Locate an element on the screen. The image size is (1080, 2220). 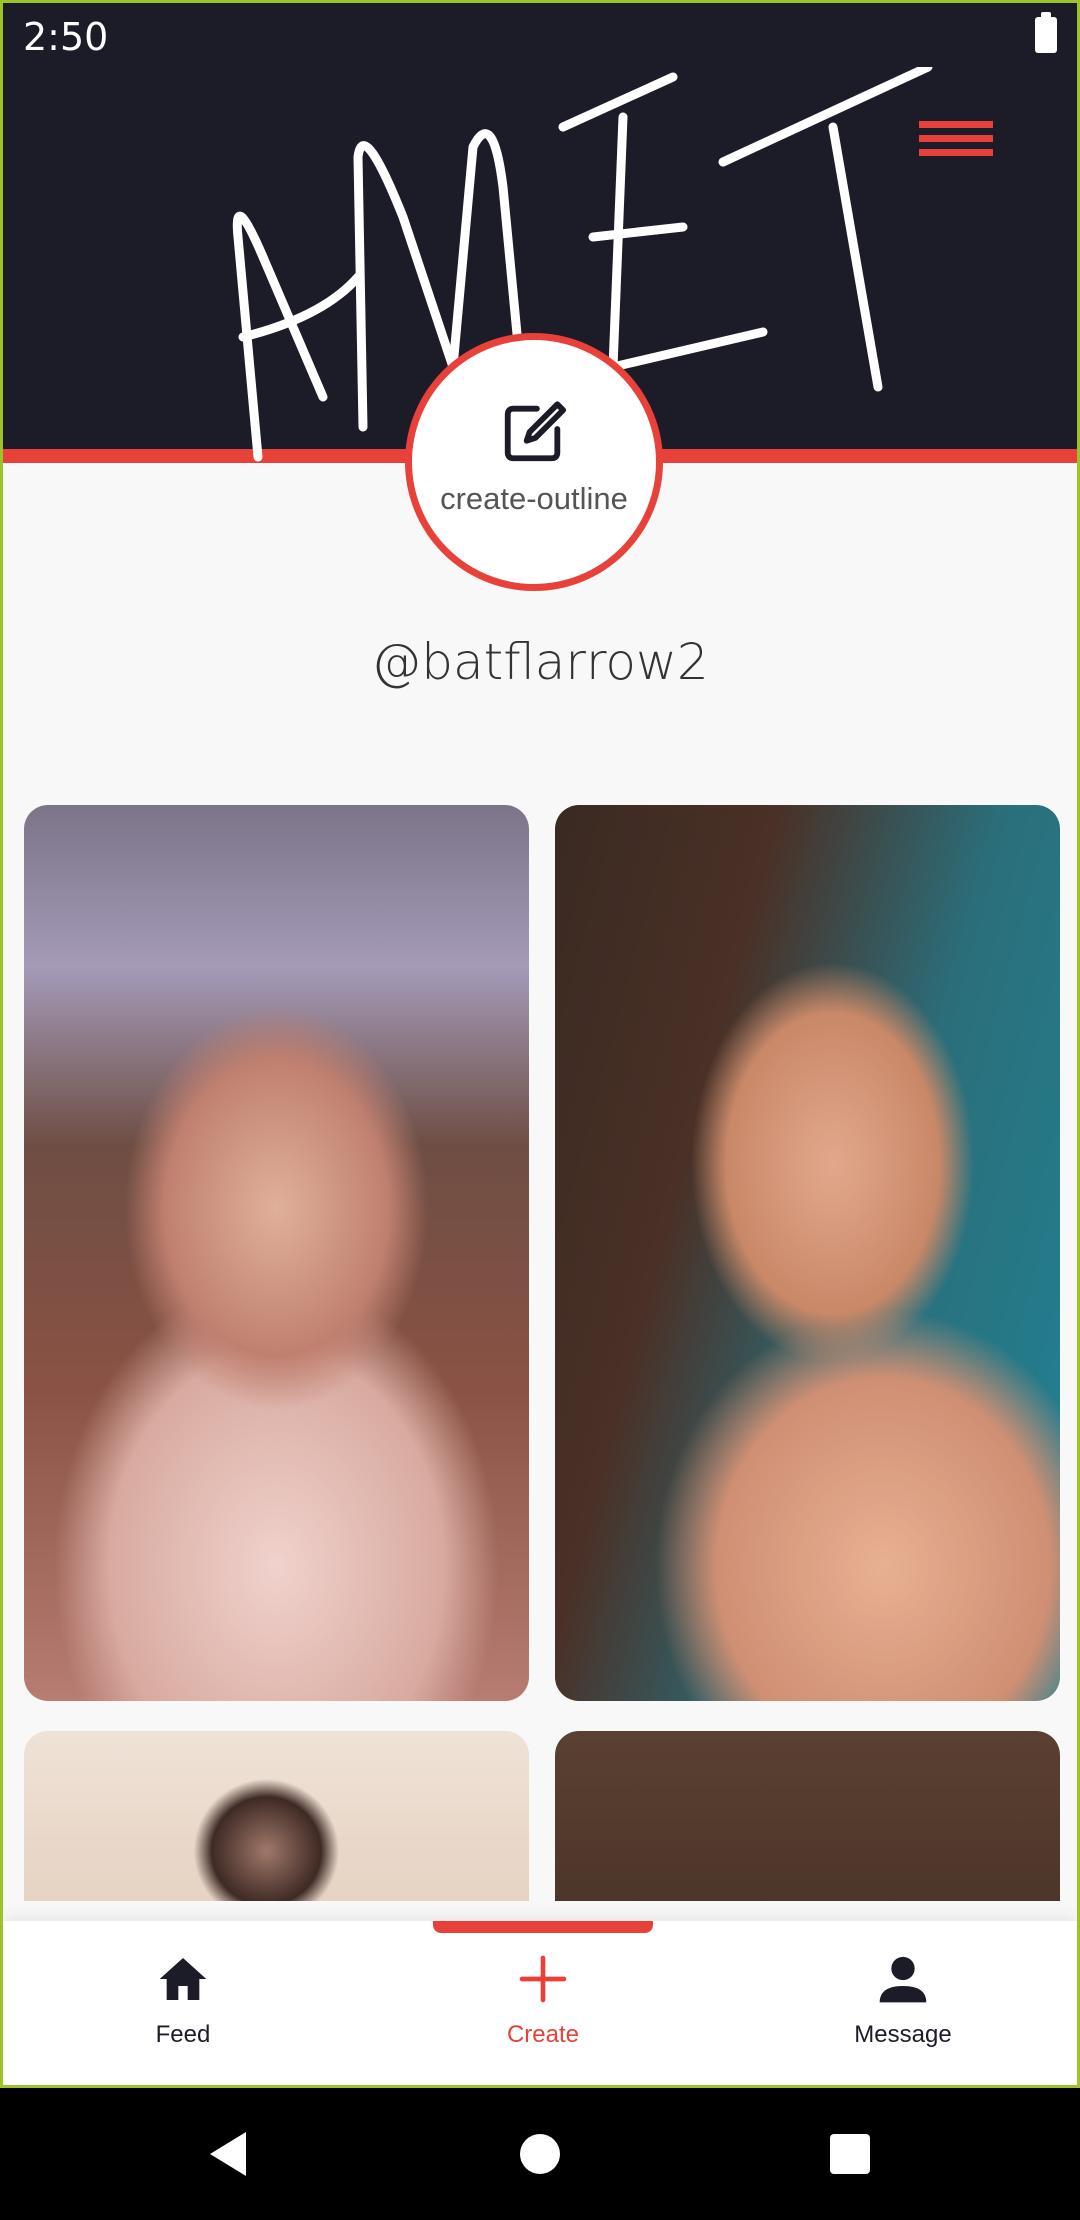
avatar-edit-label: create-outline is located at coordinates (534, 498).